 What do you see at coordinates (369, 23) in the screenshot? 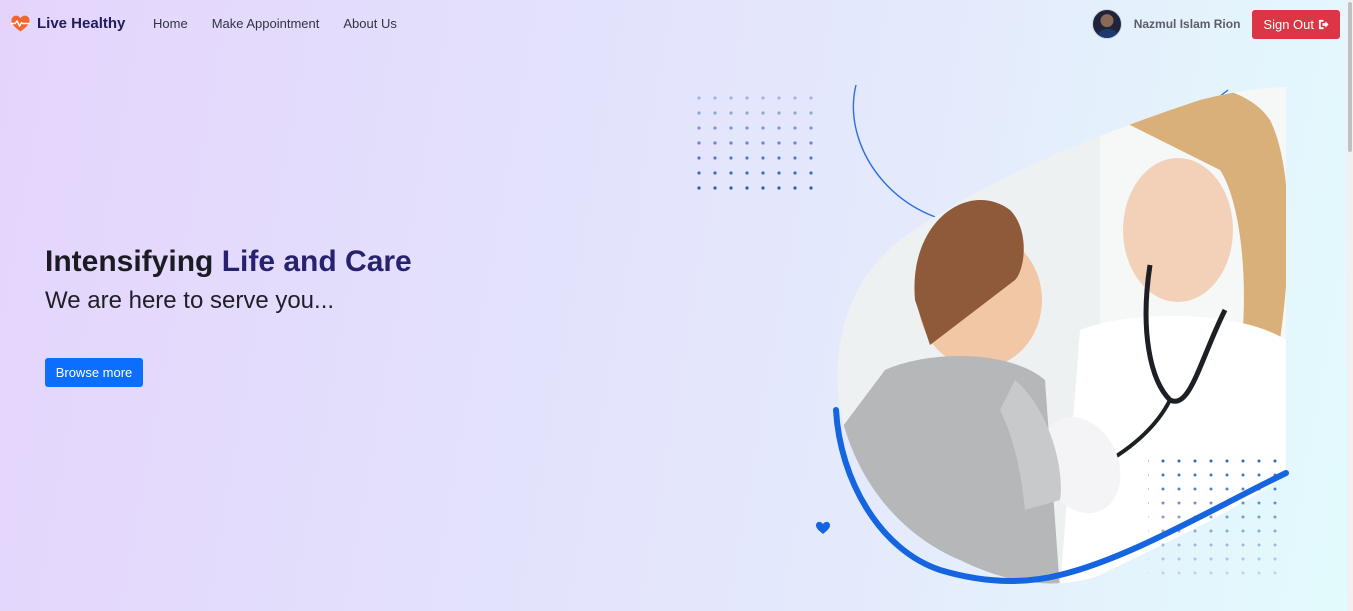
I see `nav-link-about-us: About Us` at bounding box center [369, 23].